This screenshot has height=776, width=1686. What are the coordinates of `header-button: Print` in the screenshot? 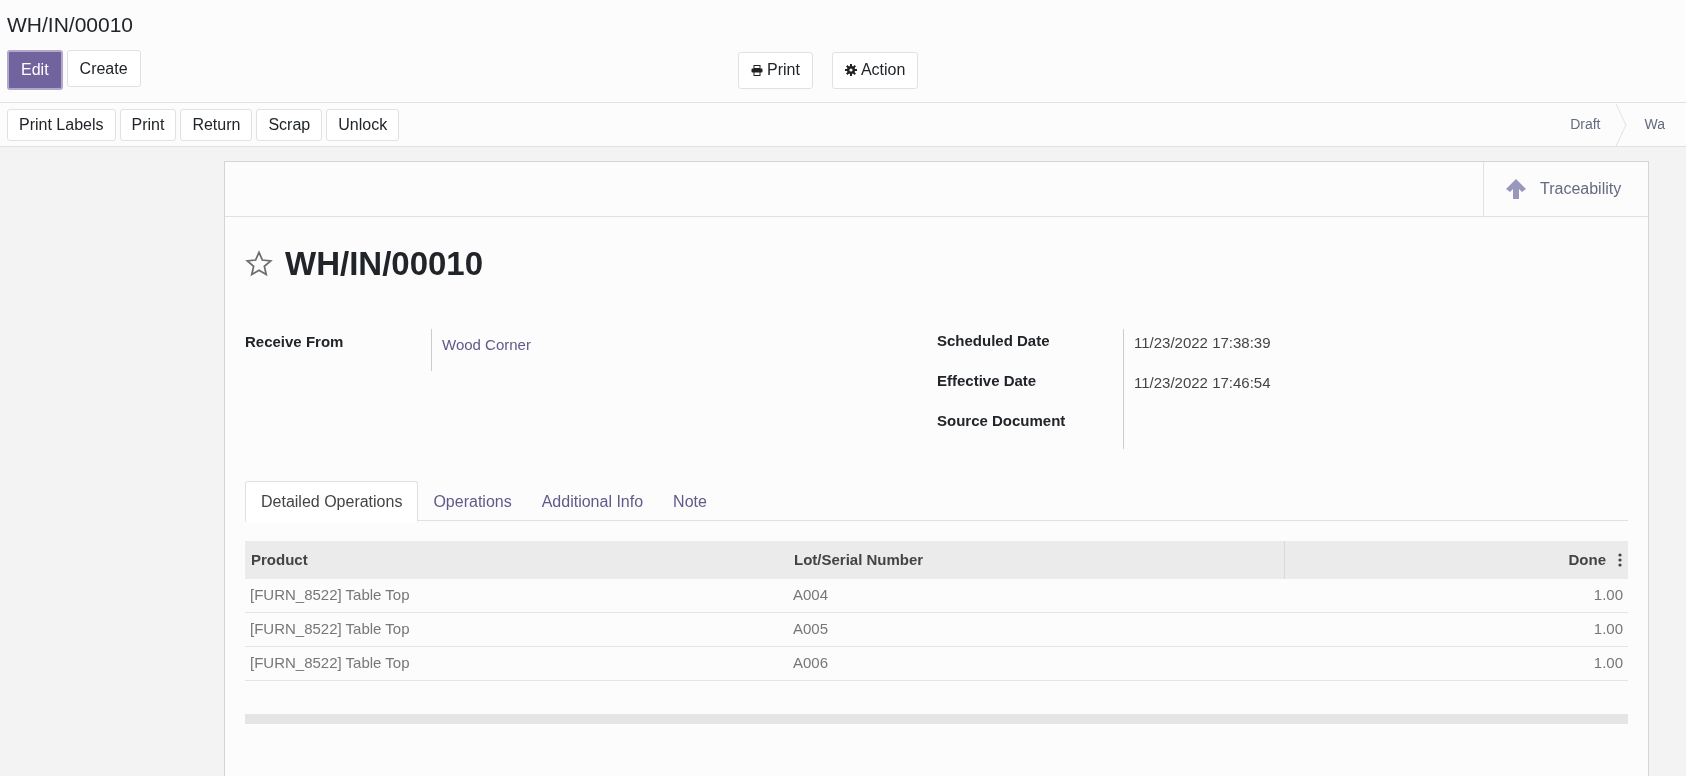 It's located at (148, 124).